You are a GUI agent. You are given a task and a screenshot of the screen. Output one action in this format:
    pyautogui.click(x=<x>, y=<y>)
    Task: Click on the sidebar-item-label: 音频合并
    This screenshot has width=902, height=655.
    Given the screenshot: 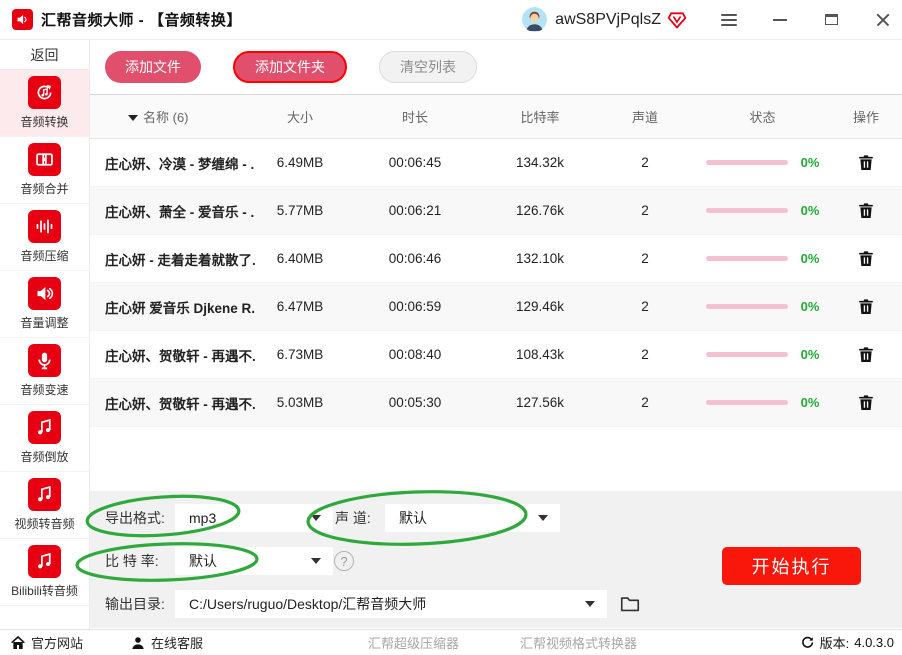 What is the action you would take?
    pyautogui.click(x=44, y=189)
    